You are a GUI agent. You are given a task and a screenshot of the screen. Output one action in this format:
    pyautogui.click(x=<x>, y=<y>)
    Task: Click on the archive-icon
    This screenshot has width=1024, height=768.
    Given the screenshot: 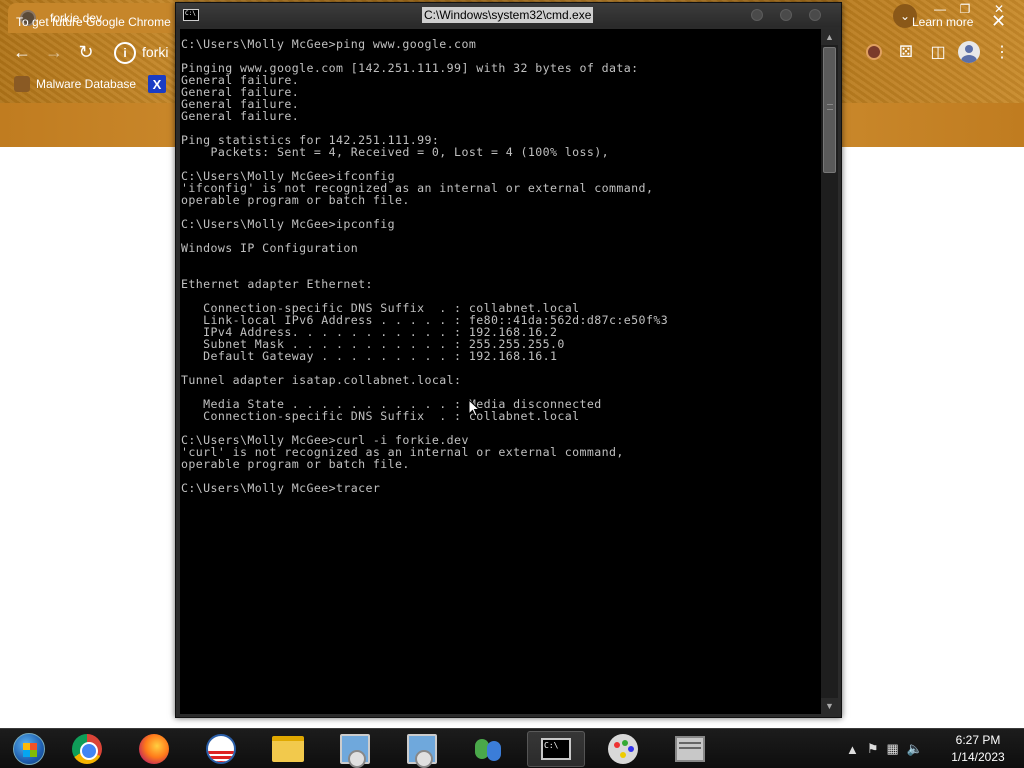 What is the action you would take?
    pyautogui.click(x=690, y=749)
    